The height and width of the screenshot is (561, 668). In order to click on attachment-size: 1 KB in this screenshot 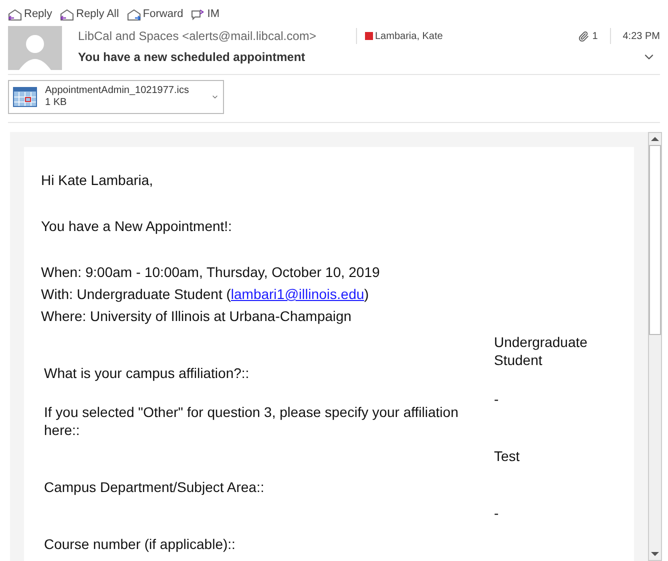, I will do `click(56, 103)`.